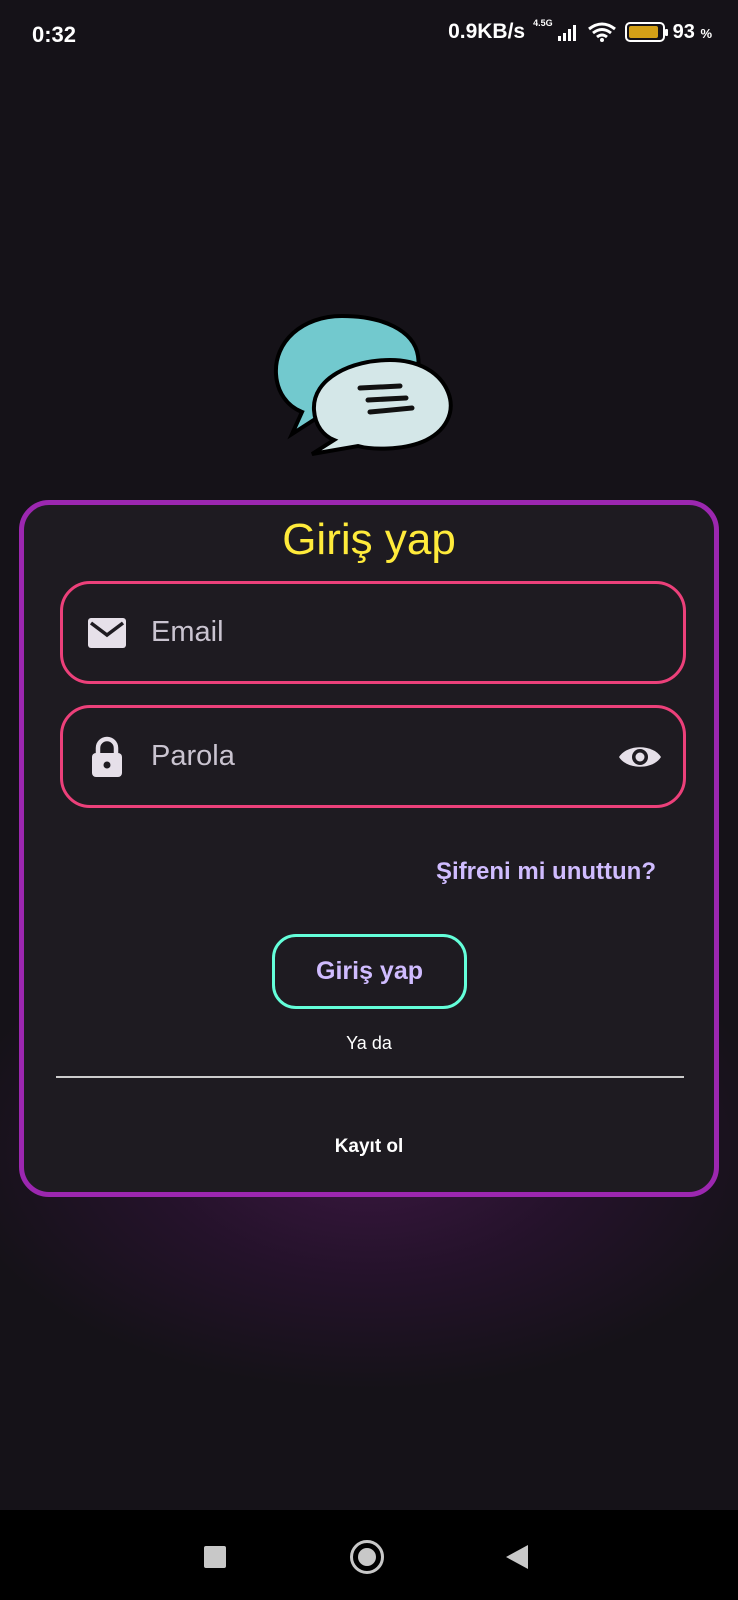  I want to click on email-input, so click(417, 632).